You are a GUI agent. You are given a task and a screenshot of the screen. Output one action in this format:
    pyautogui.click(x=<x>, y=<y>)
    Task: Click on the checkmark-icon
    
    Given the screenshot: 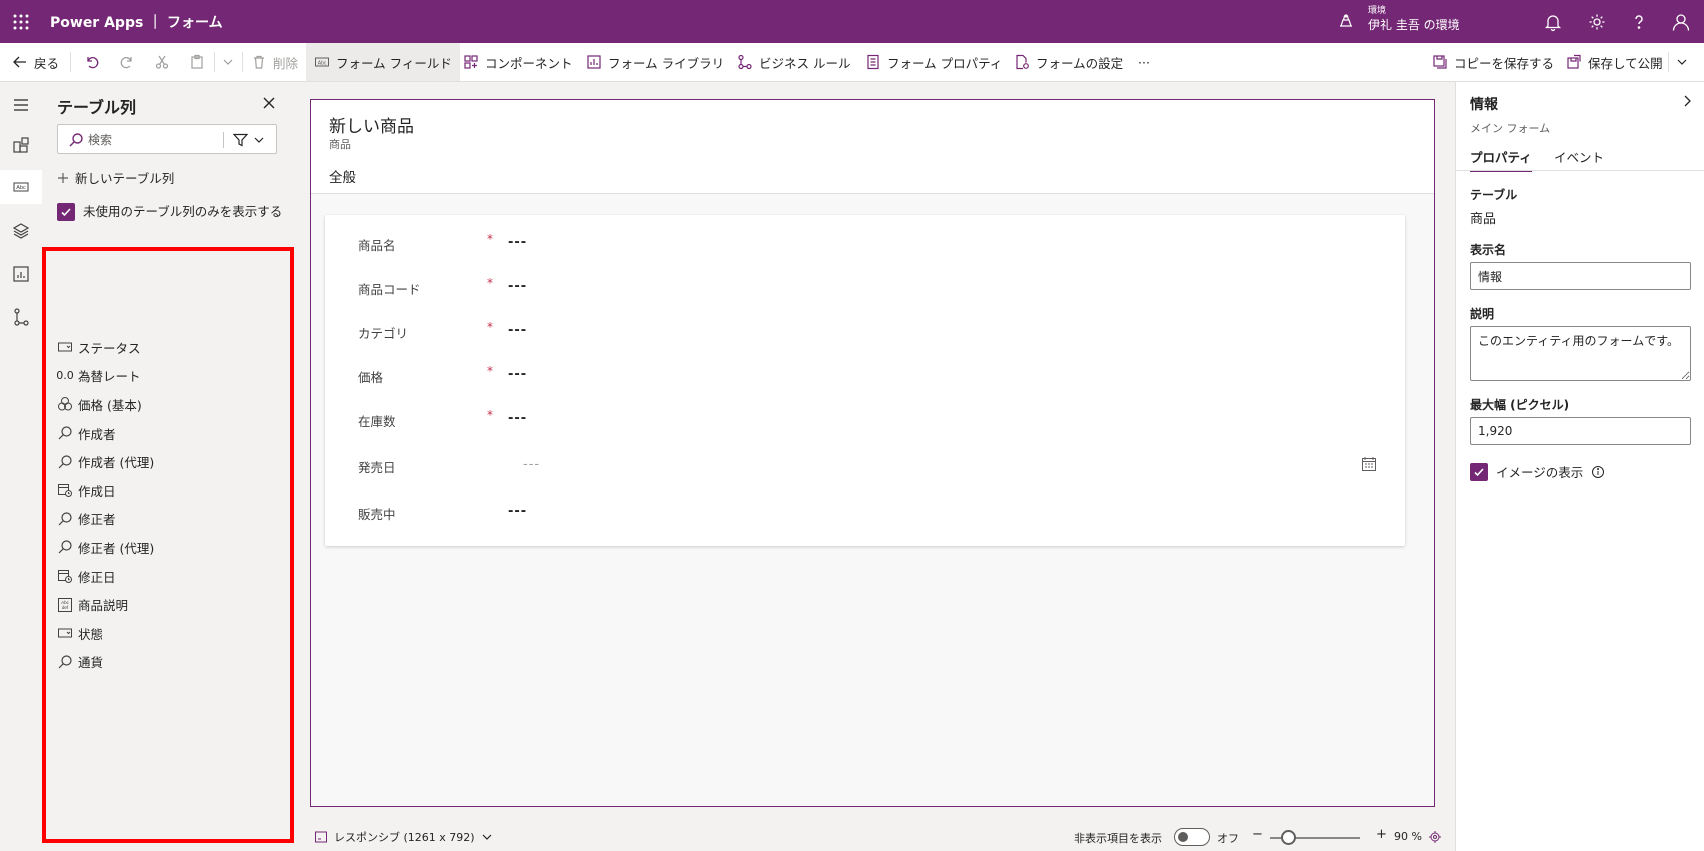 What is the action you would take?
    pyautogui.click(x=1479, y=471)
    